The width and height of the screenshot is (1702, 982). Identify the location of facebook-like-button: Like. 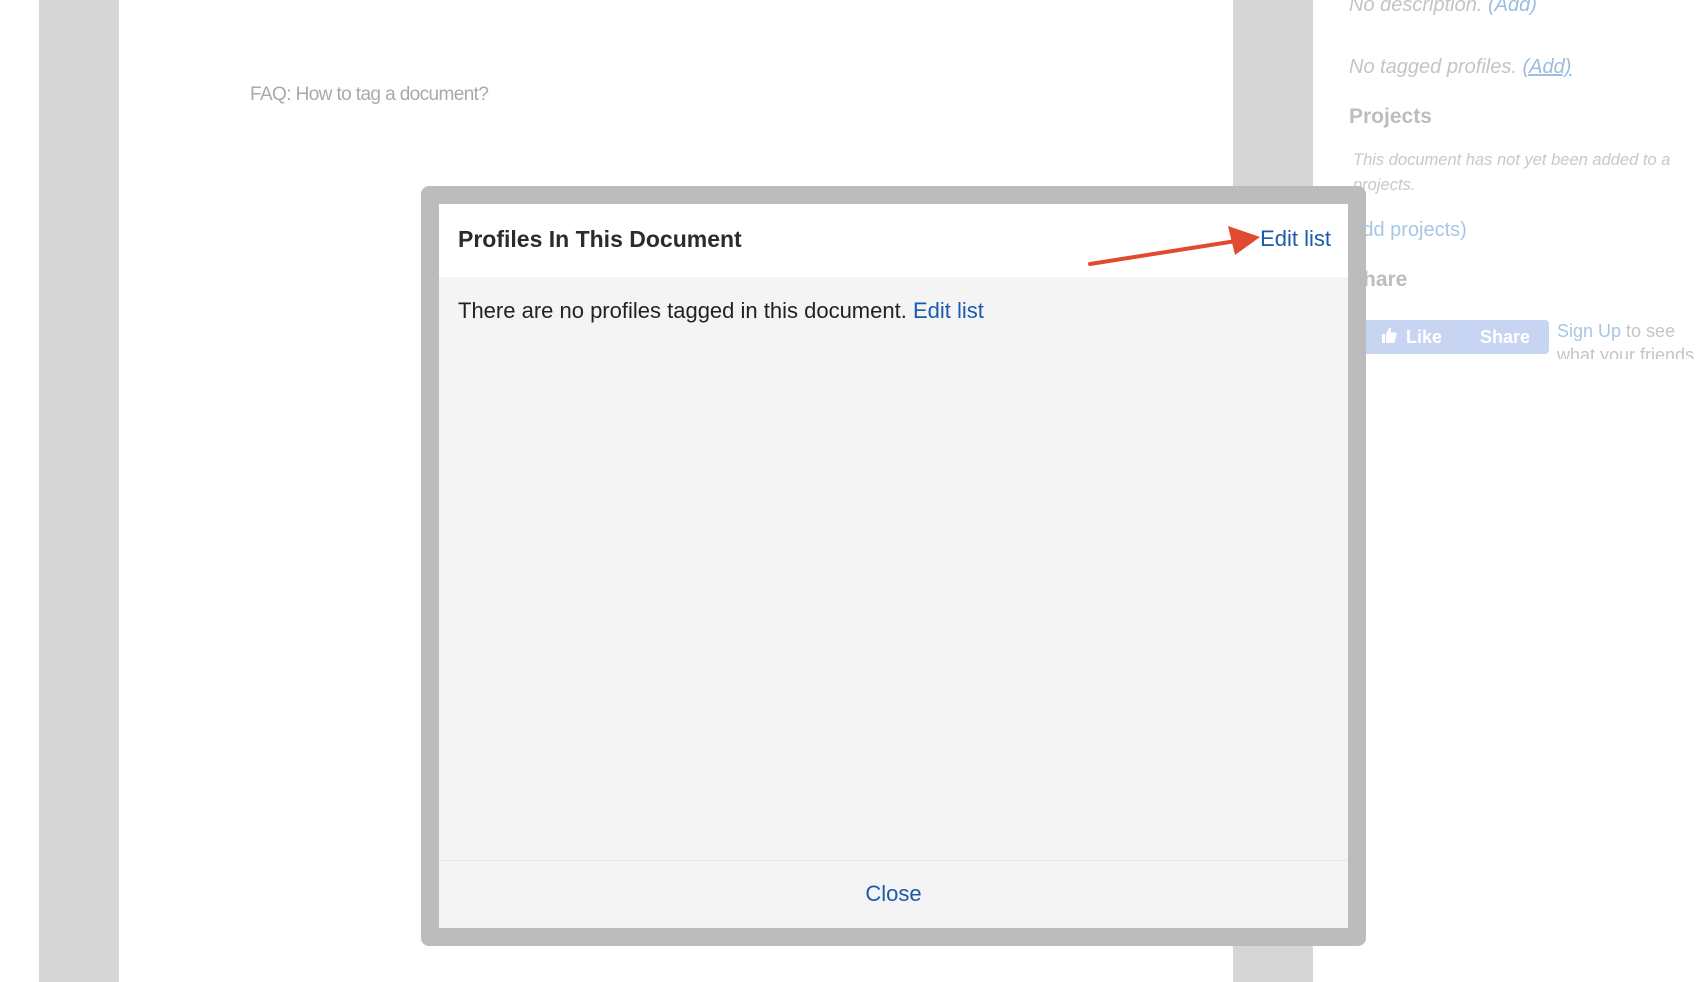
(1411, 337).